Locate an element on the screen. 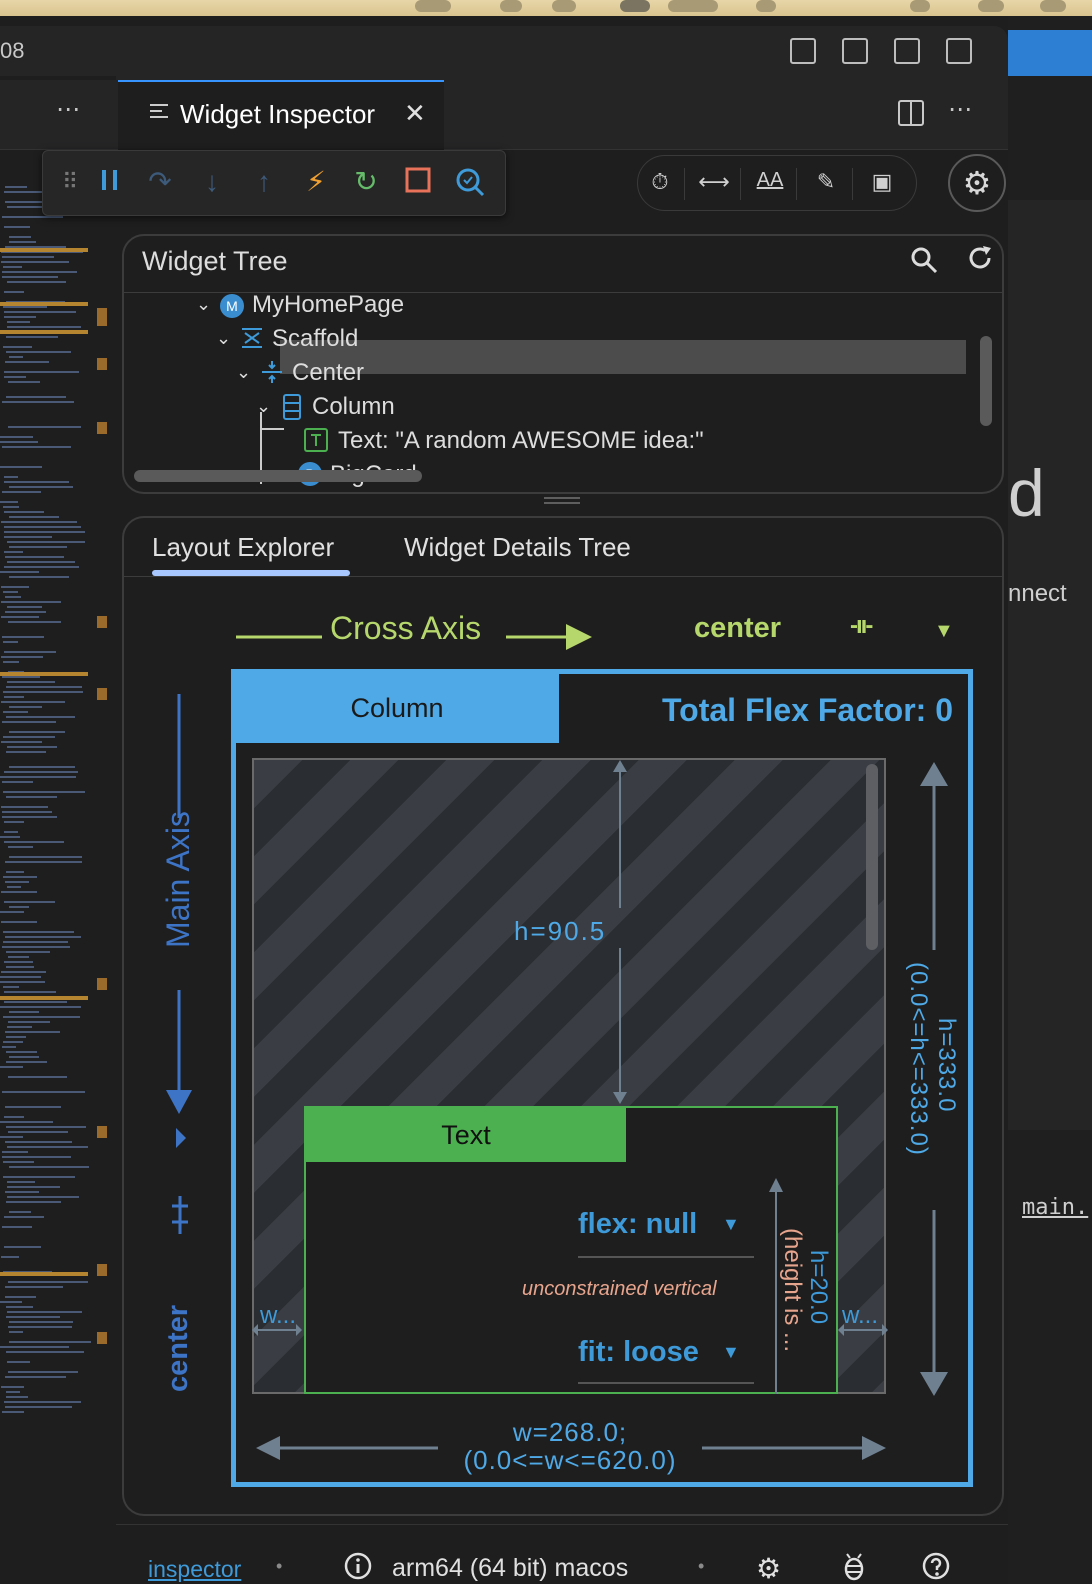 The width and height of the screenshot is (1092, 1584). drag-handle-icon: ⠿ is located at coordinates (70, 182).